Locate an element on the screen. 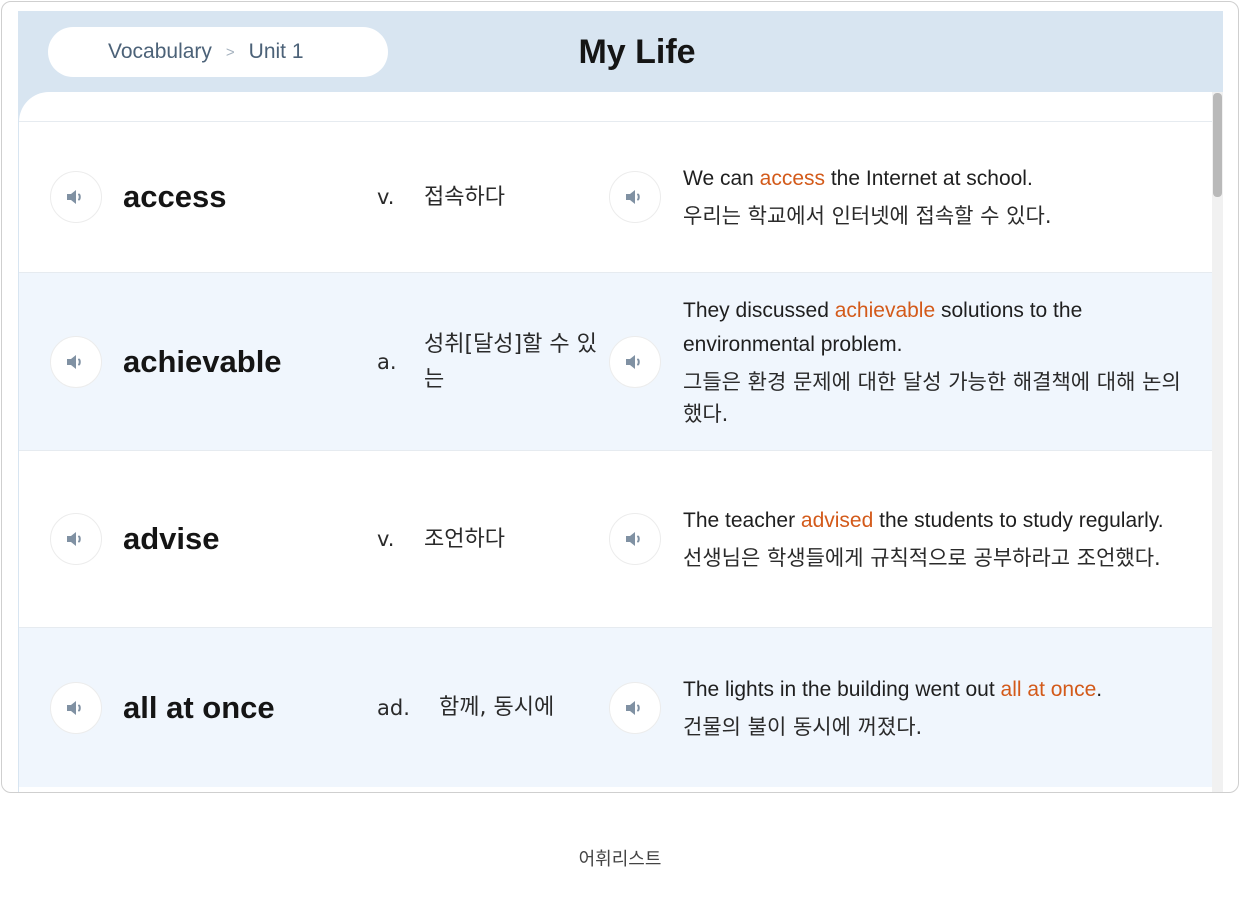 This screenshot has width=1240, height=901. word-text: achievable is located at coordinates (202, 361).